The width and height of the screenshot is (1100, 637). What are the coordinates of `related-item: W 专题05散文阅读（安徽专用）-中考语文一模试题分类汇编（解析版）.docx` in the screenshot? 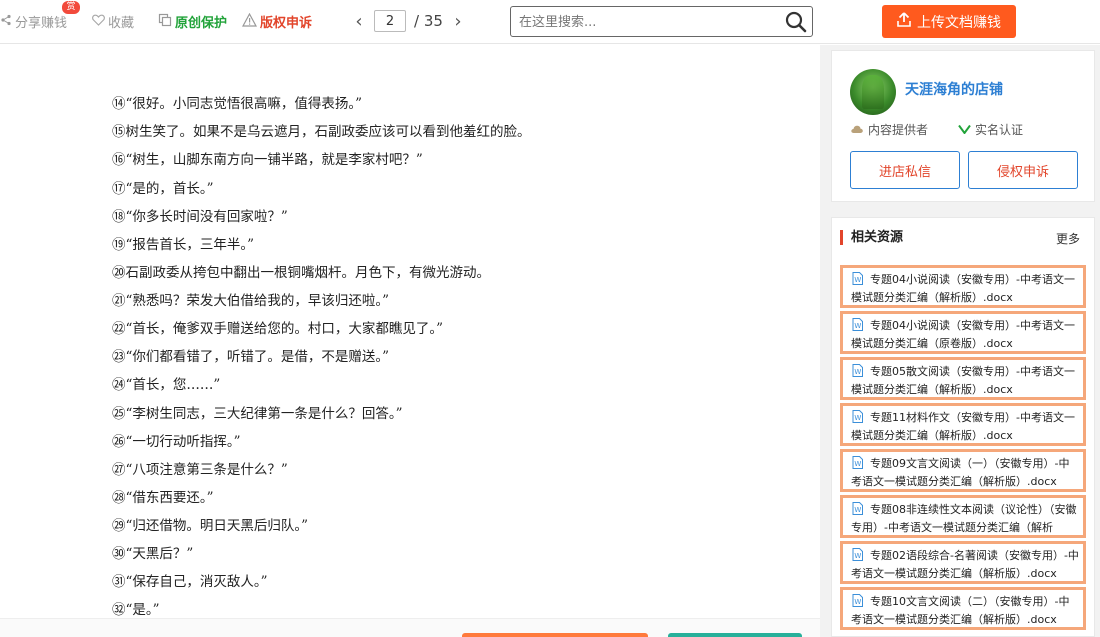 It's located at (963, 378).